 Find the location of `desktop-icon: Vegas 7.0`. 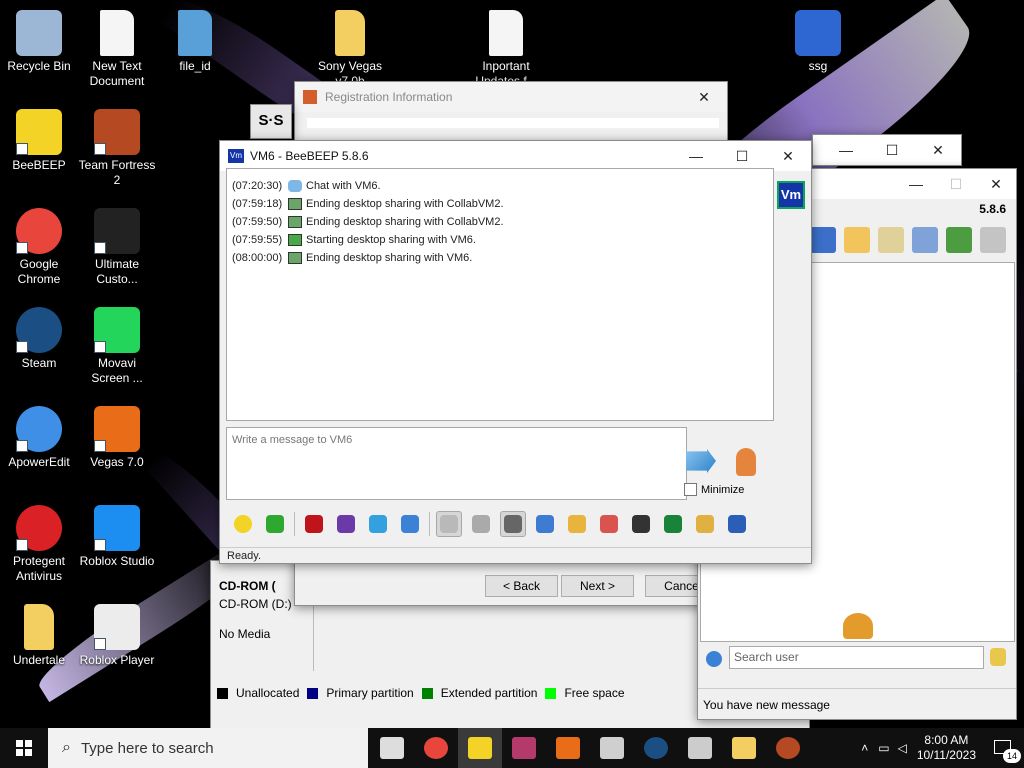

desktop-icon: Vegas 7.0 is located at coordinates (117, 438).